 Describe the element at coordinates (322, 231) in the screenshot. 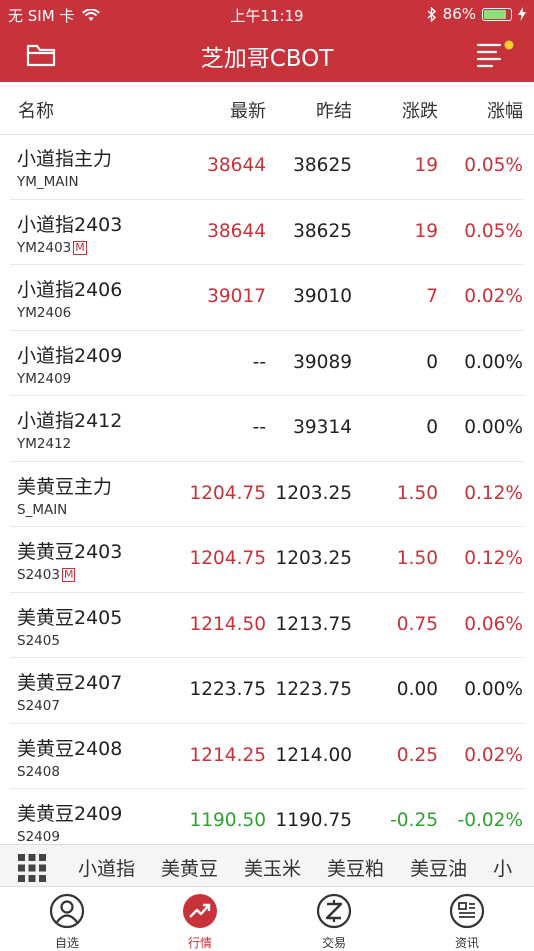

I see `prev-settle-price: 38625` at that location.